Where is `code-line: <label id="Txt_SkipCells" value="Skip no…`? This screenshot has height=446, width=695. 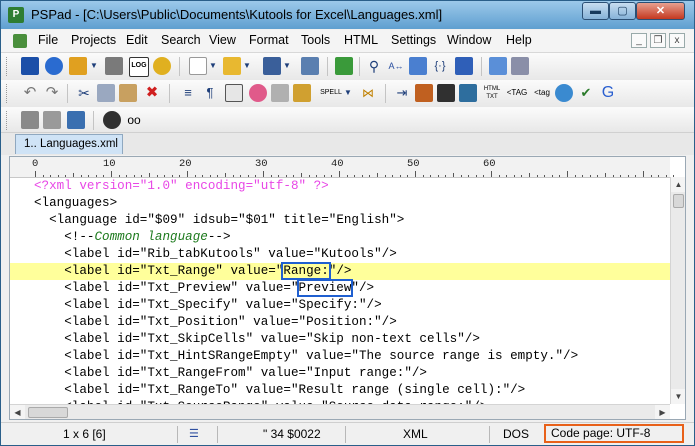
code-line: <label id="Txt_SkipCells" value="Skip no… is located at coordinates (340, 339).